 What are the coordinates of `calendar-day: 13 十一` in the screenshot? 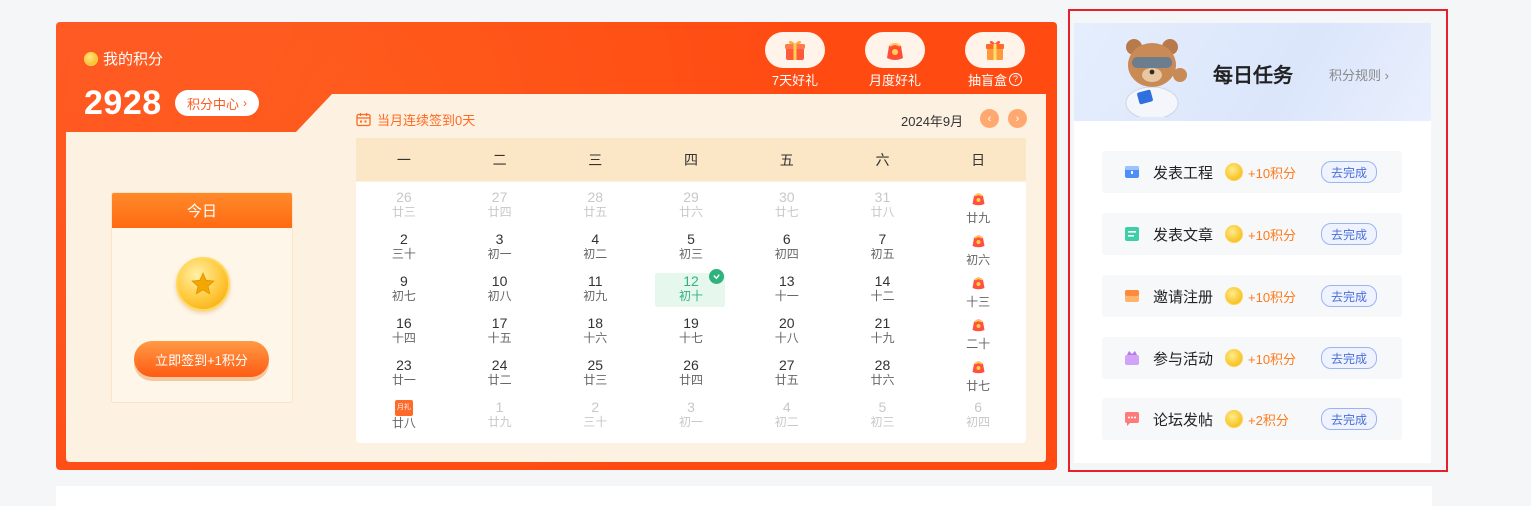 It's located at (787, 292).